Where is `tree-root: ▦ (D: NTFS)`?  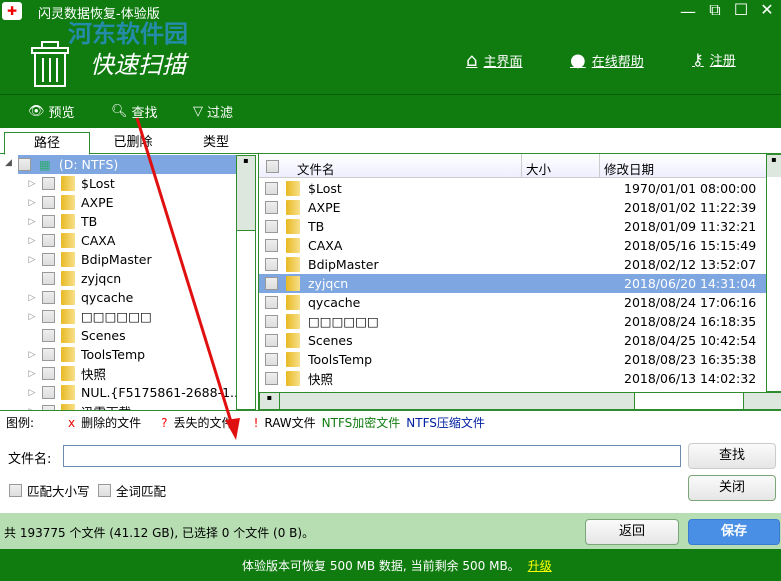 tree-root: ▦ (D: NTFS) is located at coordinates (127, 164).